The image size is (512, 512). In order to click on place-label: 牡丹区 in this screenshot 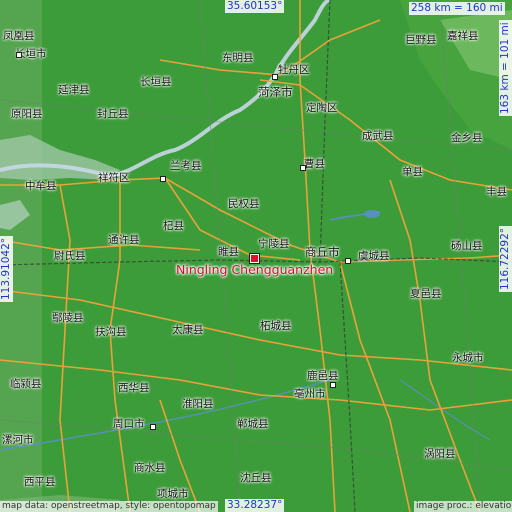, I will do `click(294, 70)`.